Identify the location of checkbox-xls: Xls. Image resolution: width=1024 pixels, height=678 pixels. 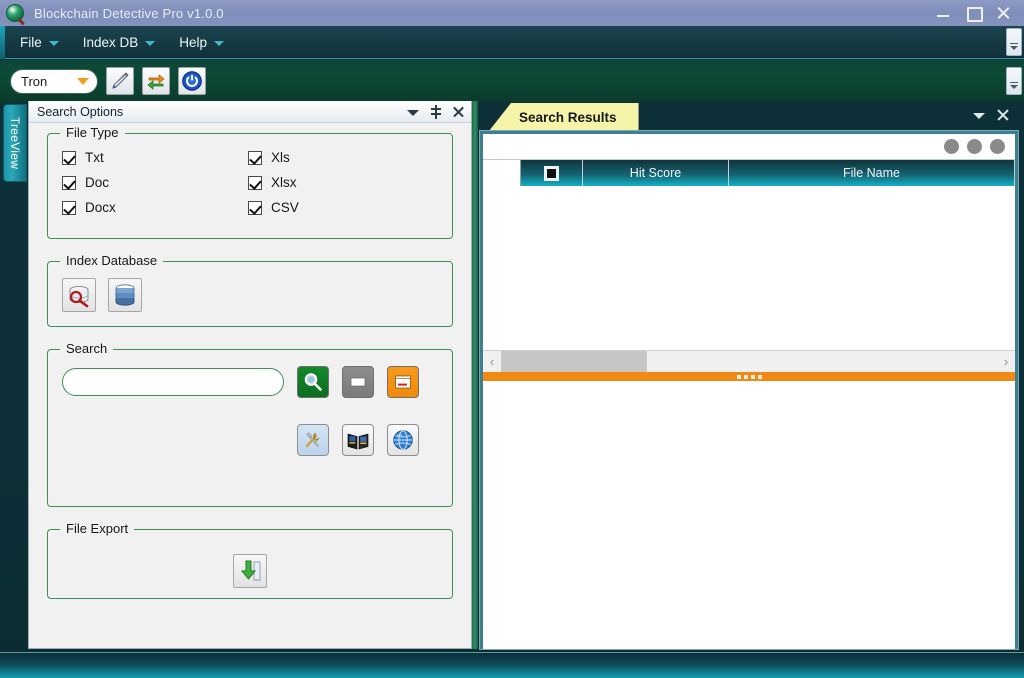
(343, 157).